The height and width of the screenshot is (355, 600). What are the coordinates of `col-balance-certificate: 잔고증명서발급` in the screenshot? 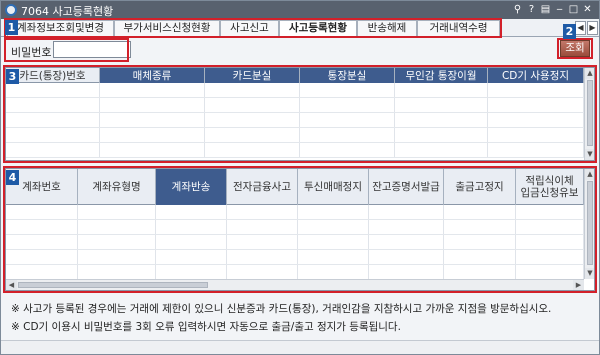 It's located at (406, 187).